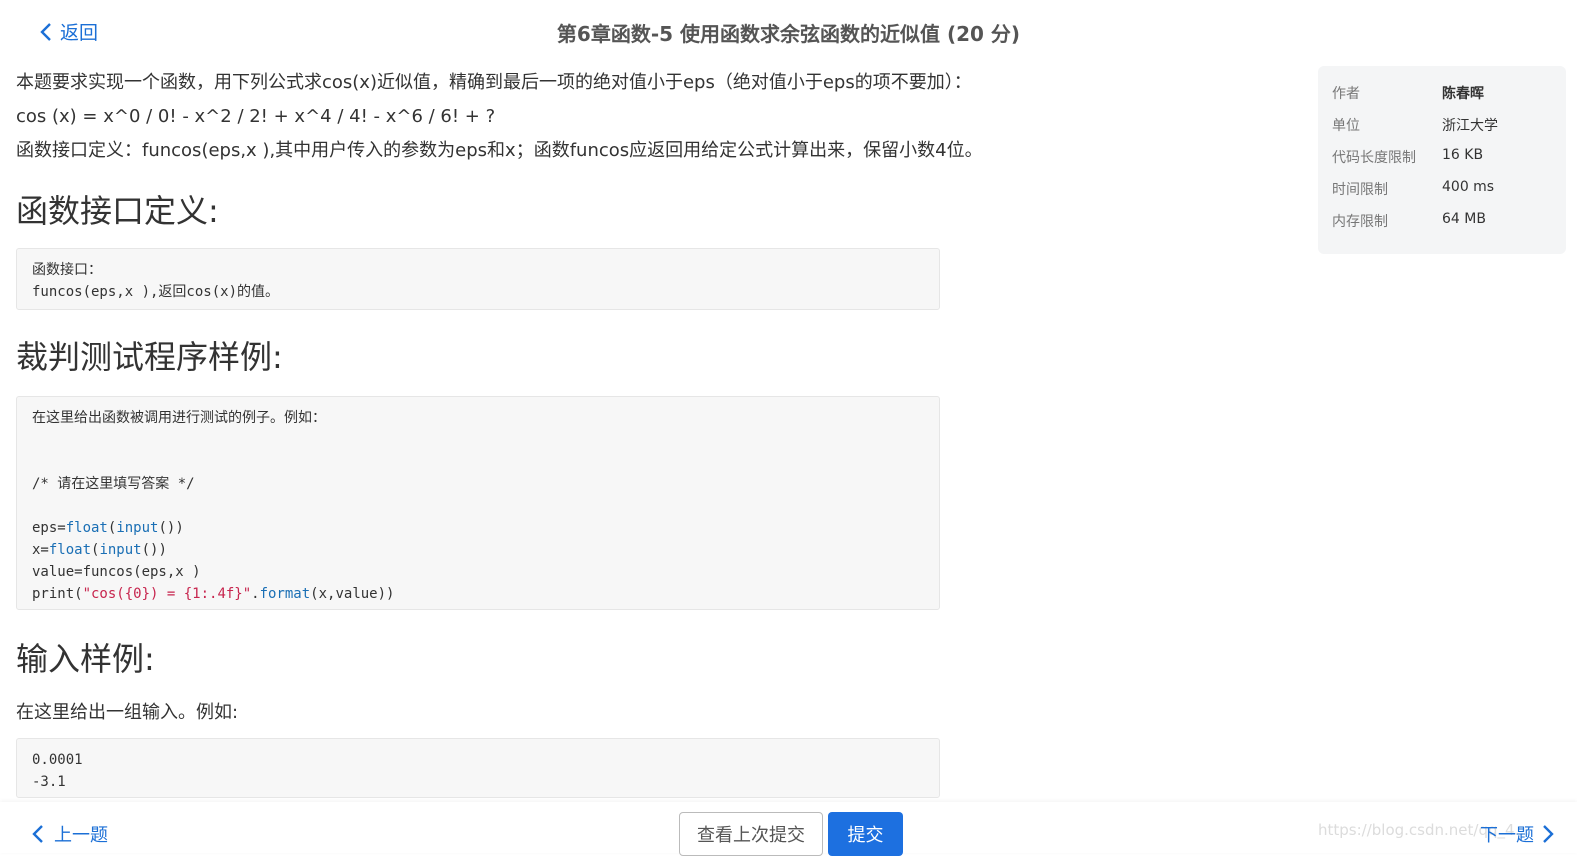 This screenshot has height=856, width=1577. What do you see at coordinates (751, 834) in the screenshot?
I see `view-last-submission-button: 查看上次提交` at bounding box center [751, 834].